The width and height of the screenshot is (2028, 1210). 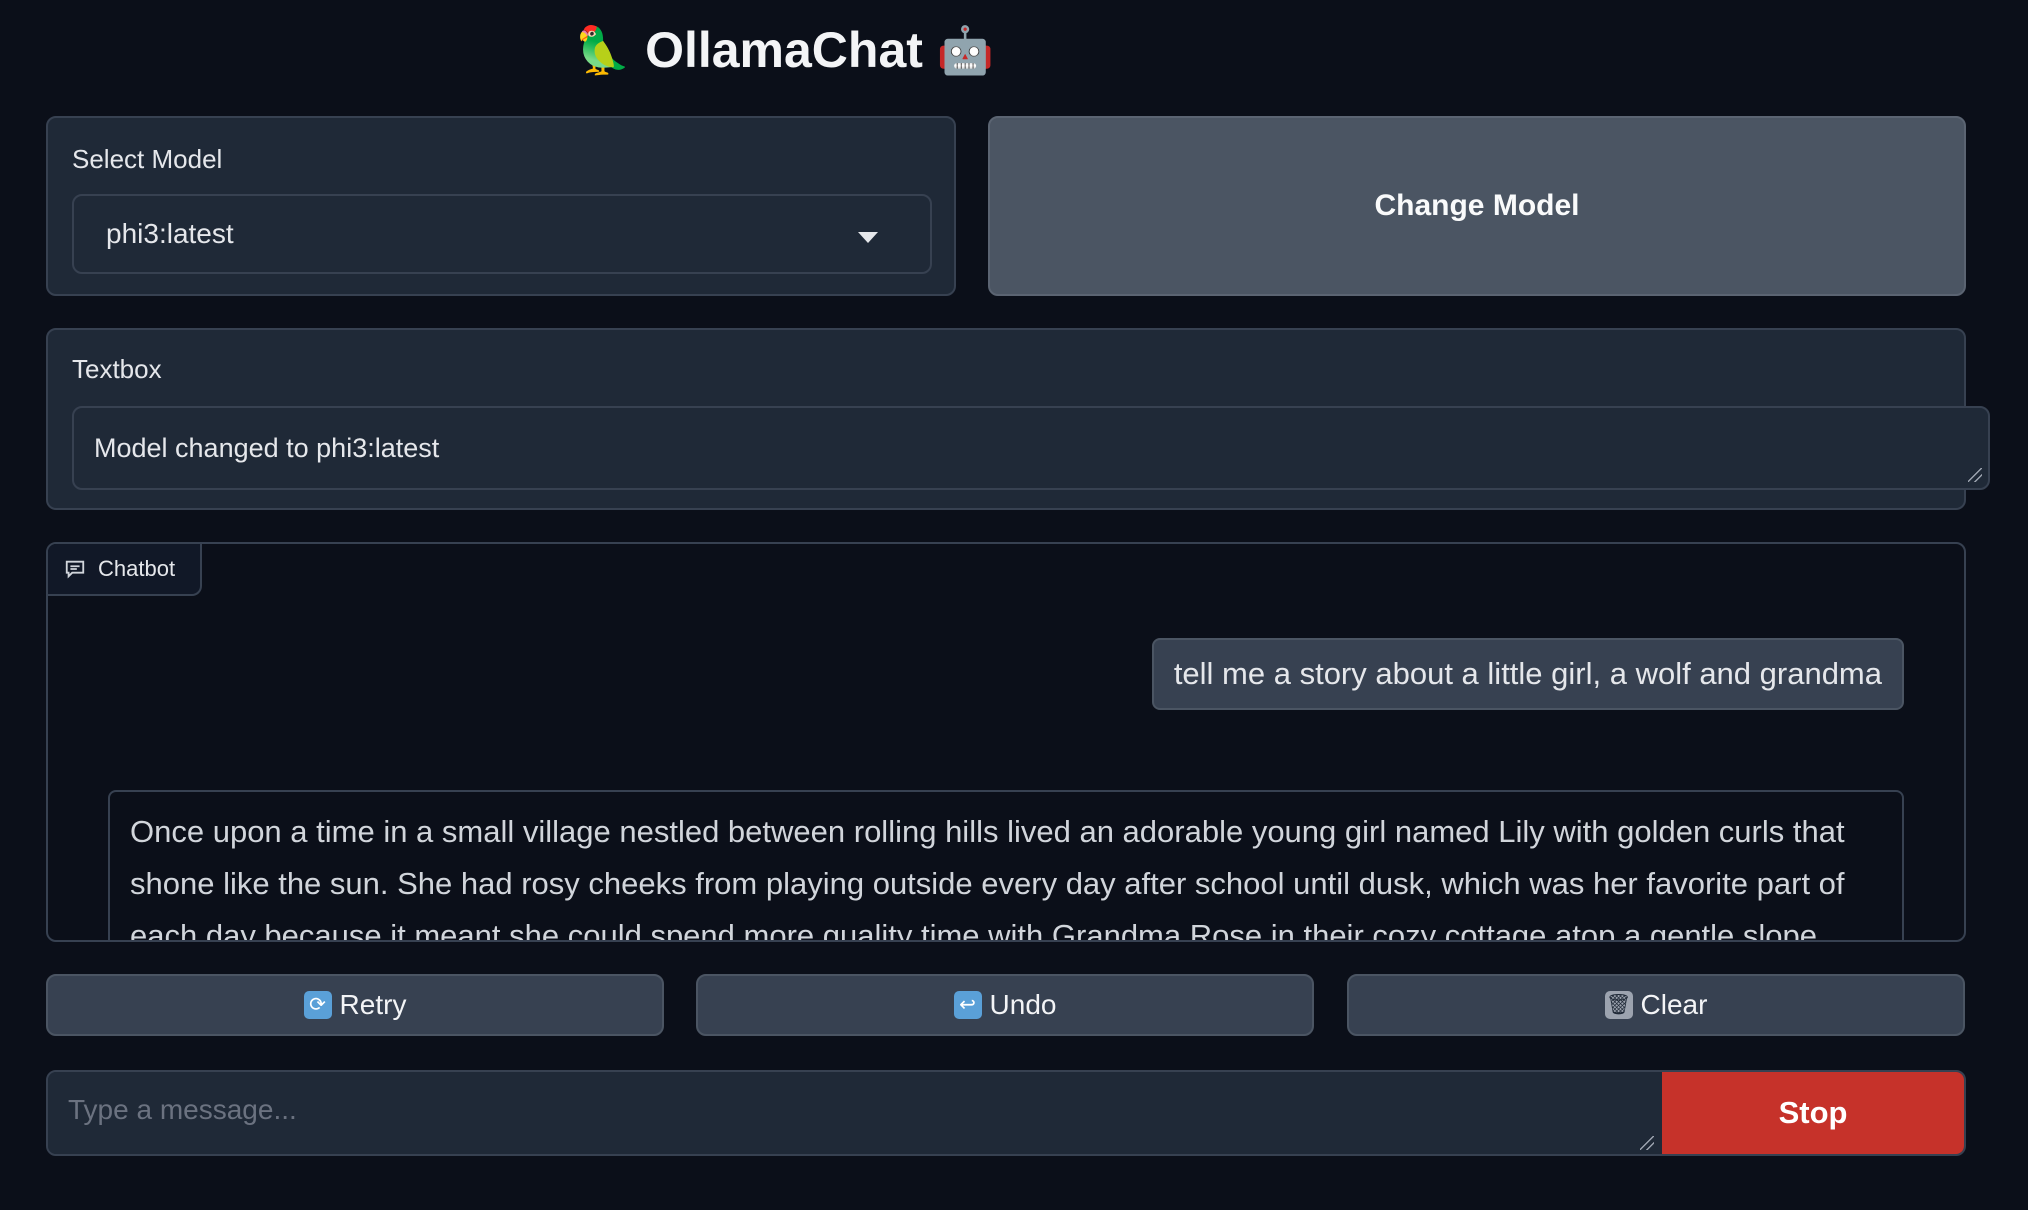 I want to click on undo-label: Undo, so click(x=1023, y=1004).